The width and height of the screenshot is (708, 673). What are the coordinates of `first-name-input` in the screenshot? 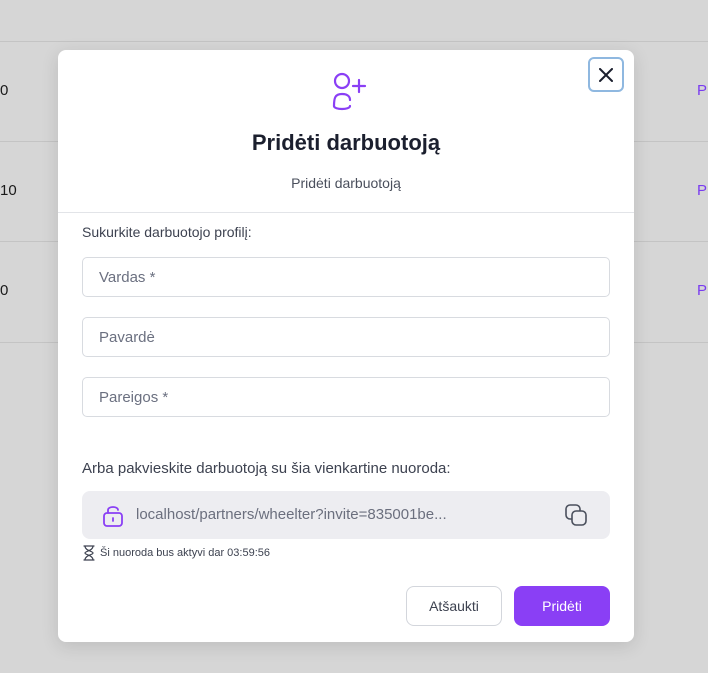 It's located at (346, 277).